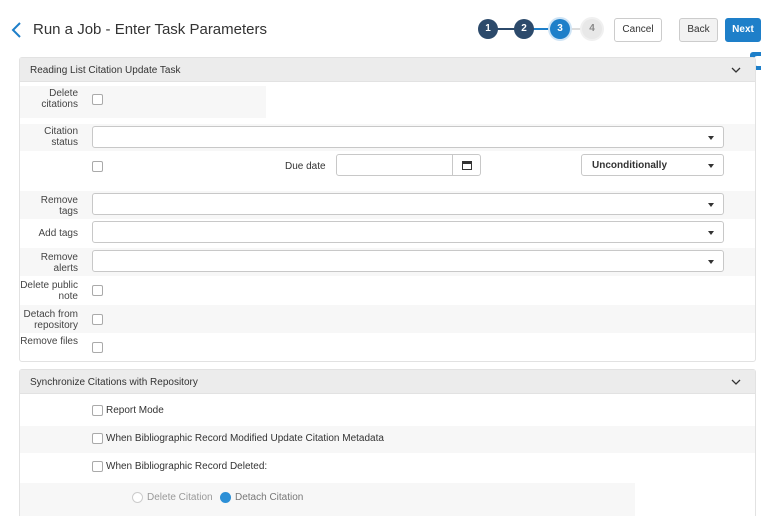  I want to click on field-label: Add tags, so click(58, 233).